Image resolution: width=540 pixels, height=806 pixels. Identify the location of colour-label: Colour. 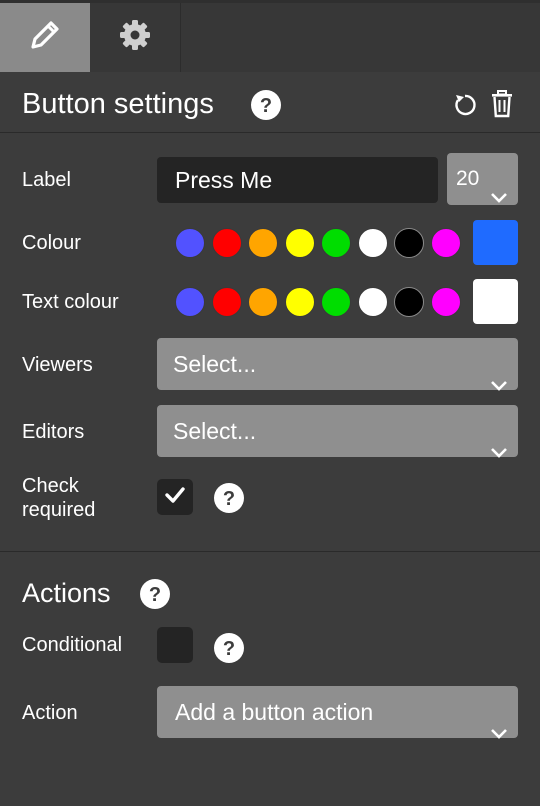
(51, 243).